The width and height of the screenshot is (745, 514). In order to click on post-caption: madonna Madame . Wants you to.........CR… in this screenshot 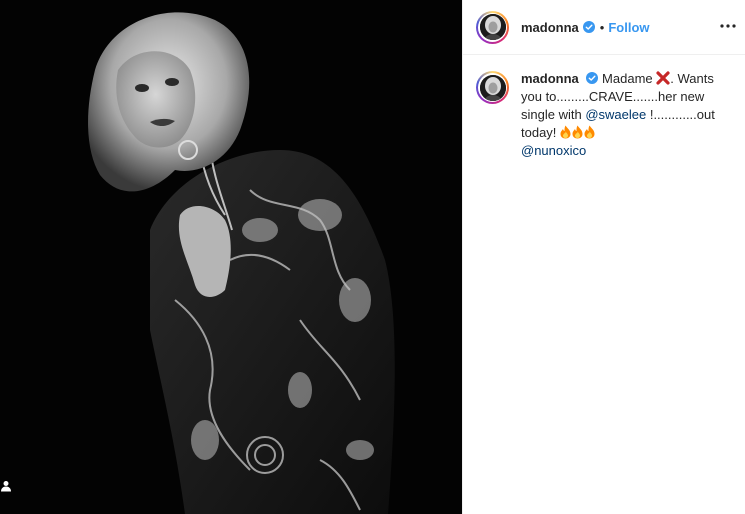, I will do `click(604, 107)`.